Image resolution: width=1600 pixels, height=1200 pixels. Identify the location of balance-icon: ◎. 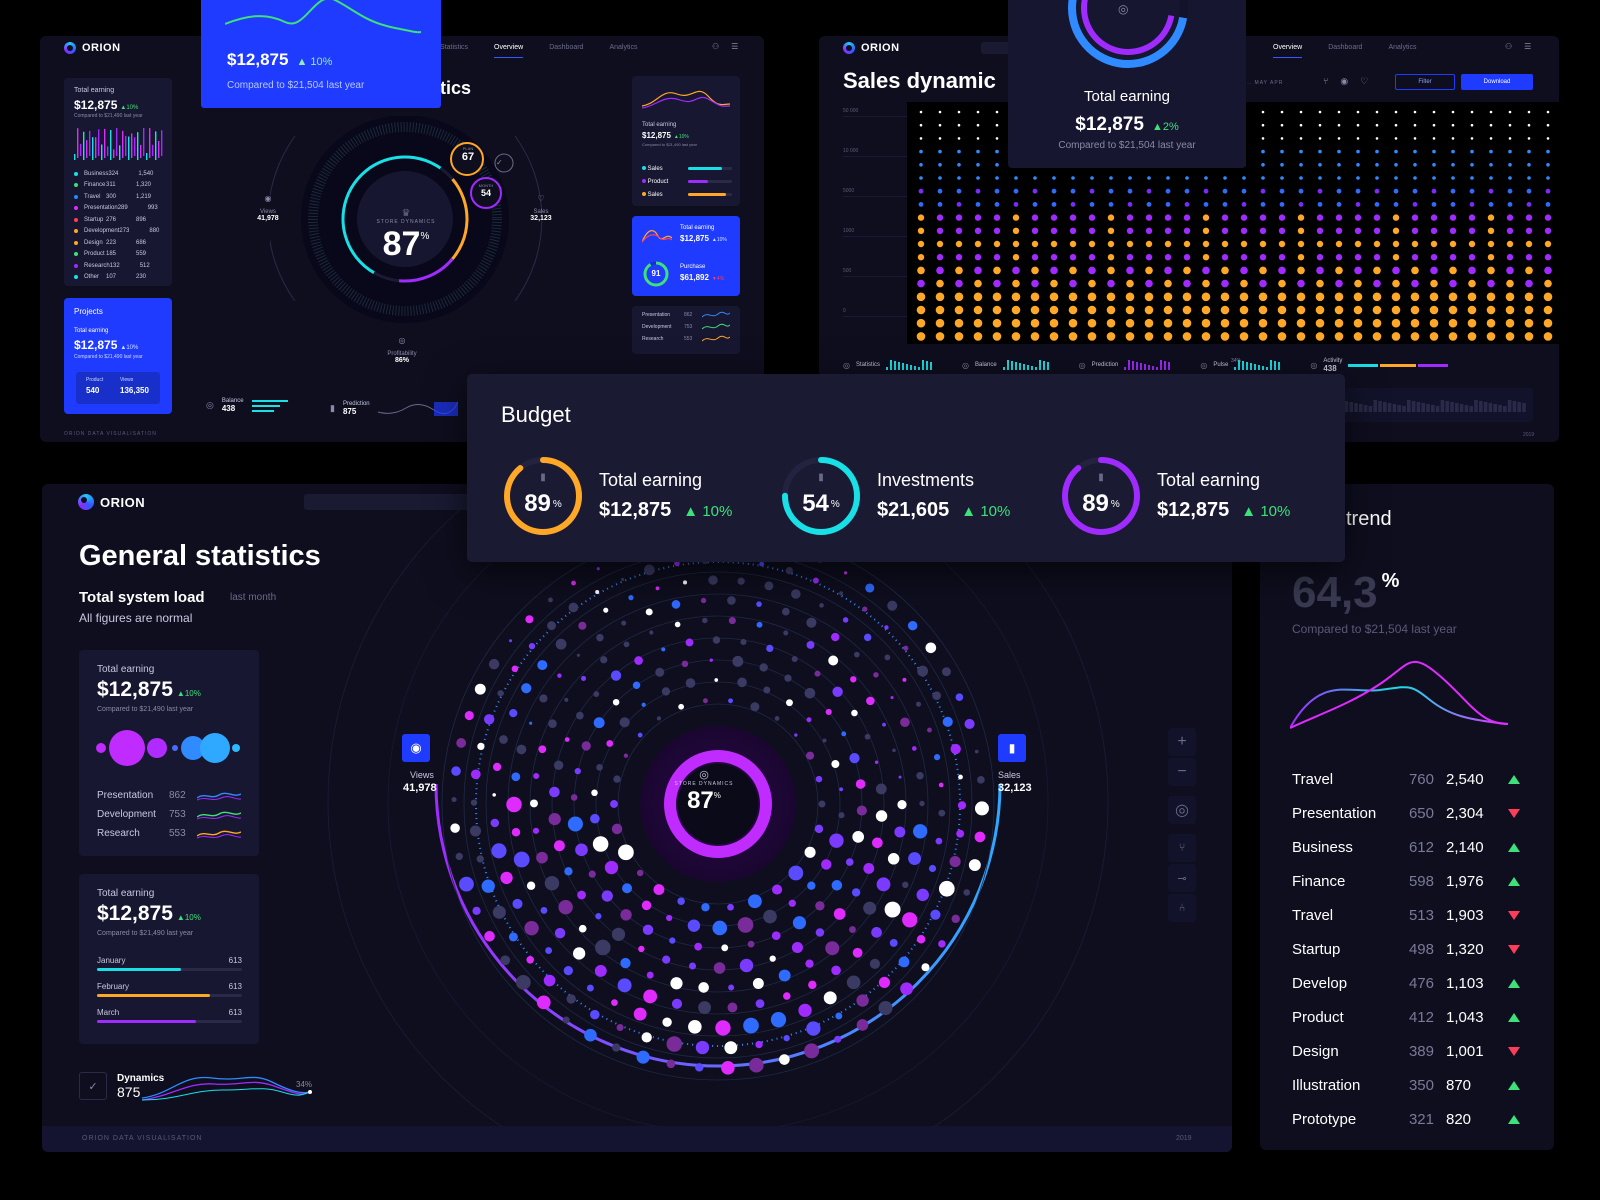
(210, 405).